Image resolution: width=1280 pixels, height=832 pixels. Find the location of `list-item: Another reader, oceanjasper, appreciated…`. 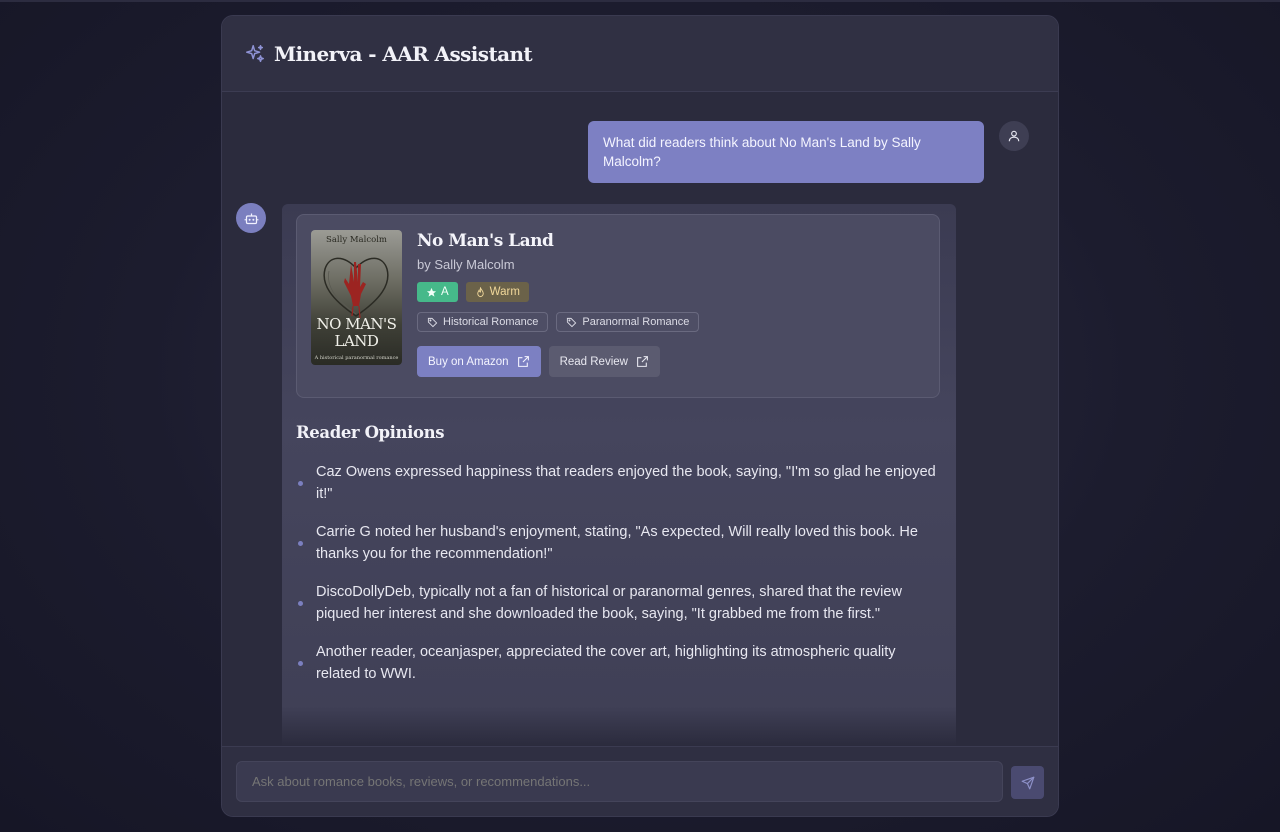

list-item: Another reader, oceanjasper, appreciated… is located at coordinates (619, 663).